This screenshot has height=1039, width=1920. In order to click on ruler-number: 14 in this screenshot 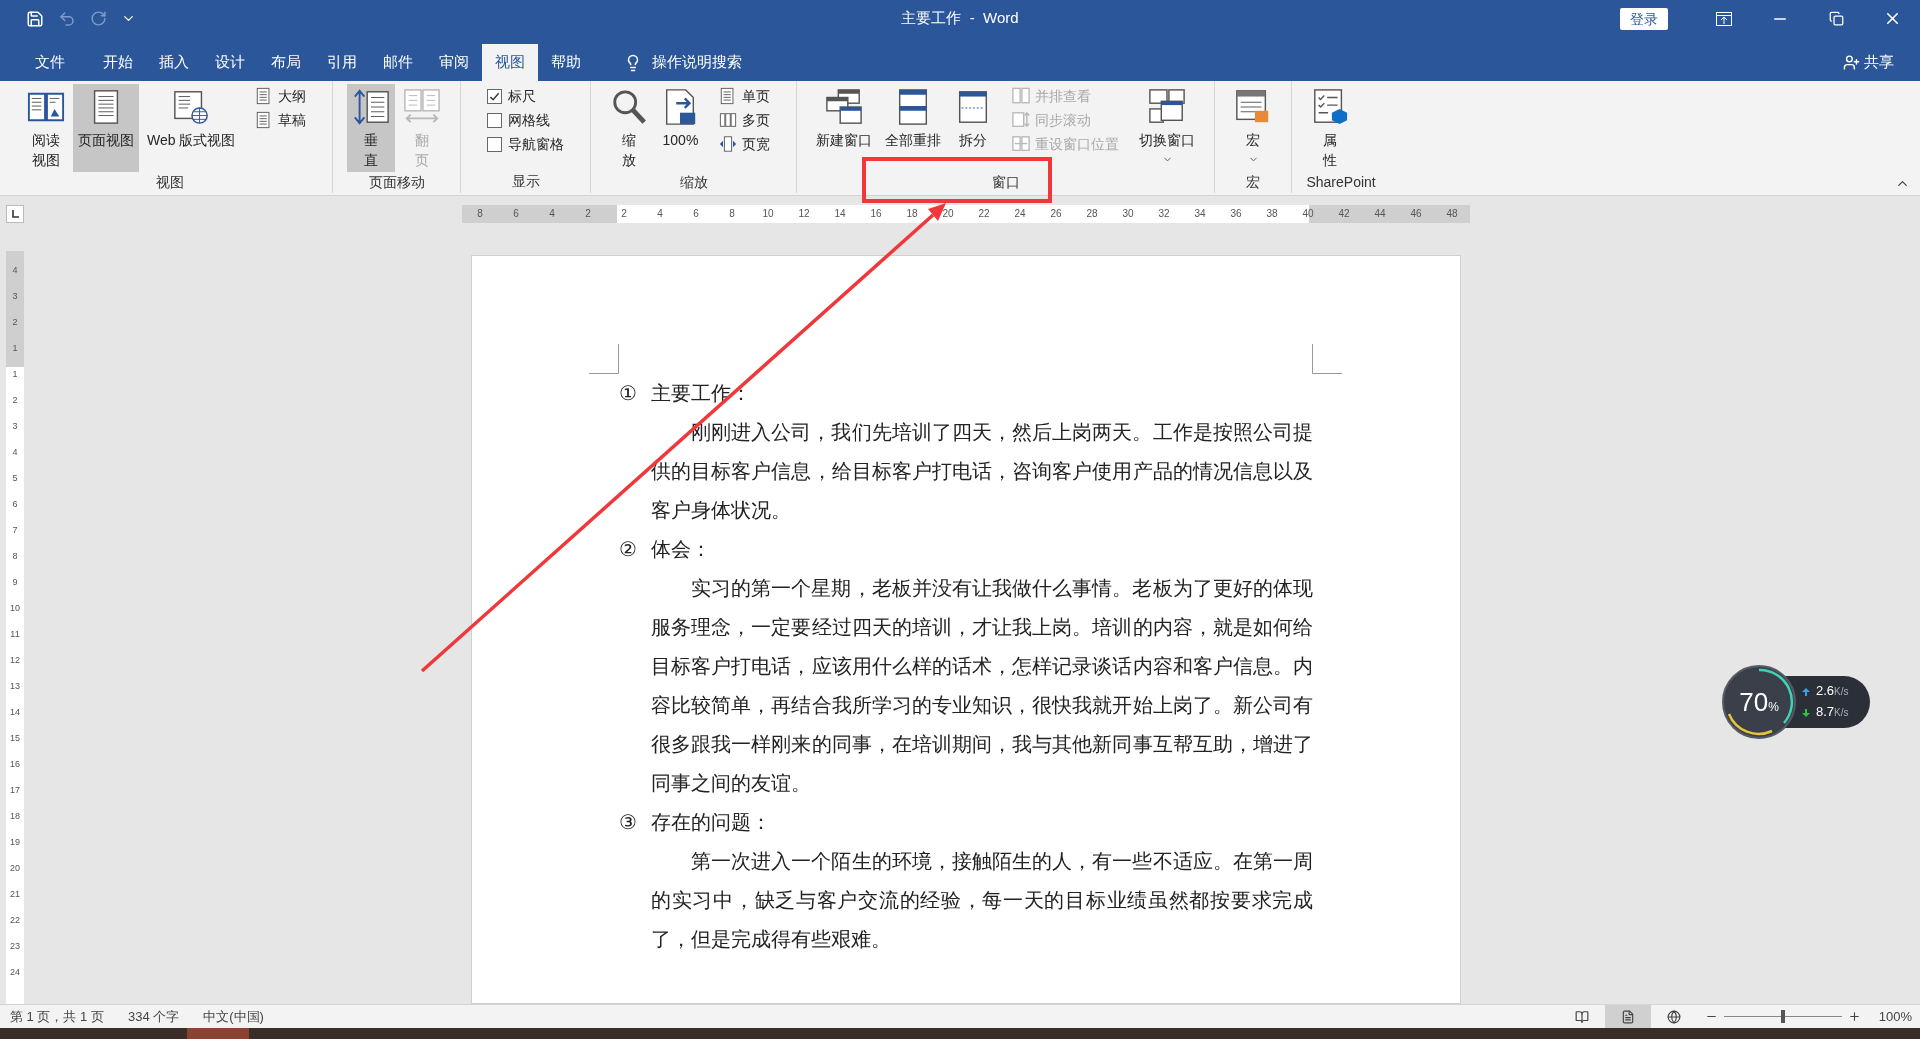, I will do `click(840, 214)`.